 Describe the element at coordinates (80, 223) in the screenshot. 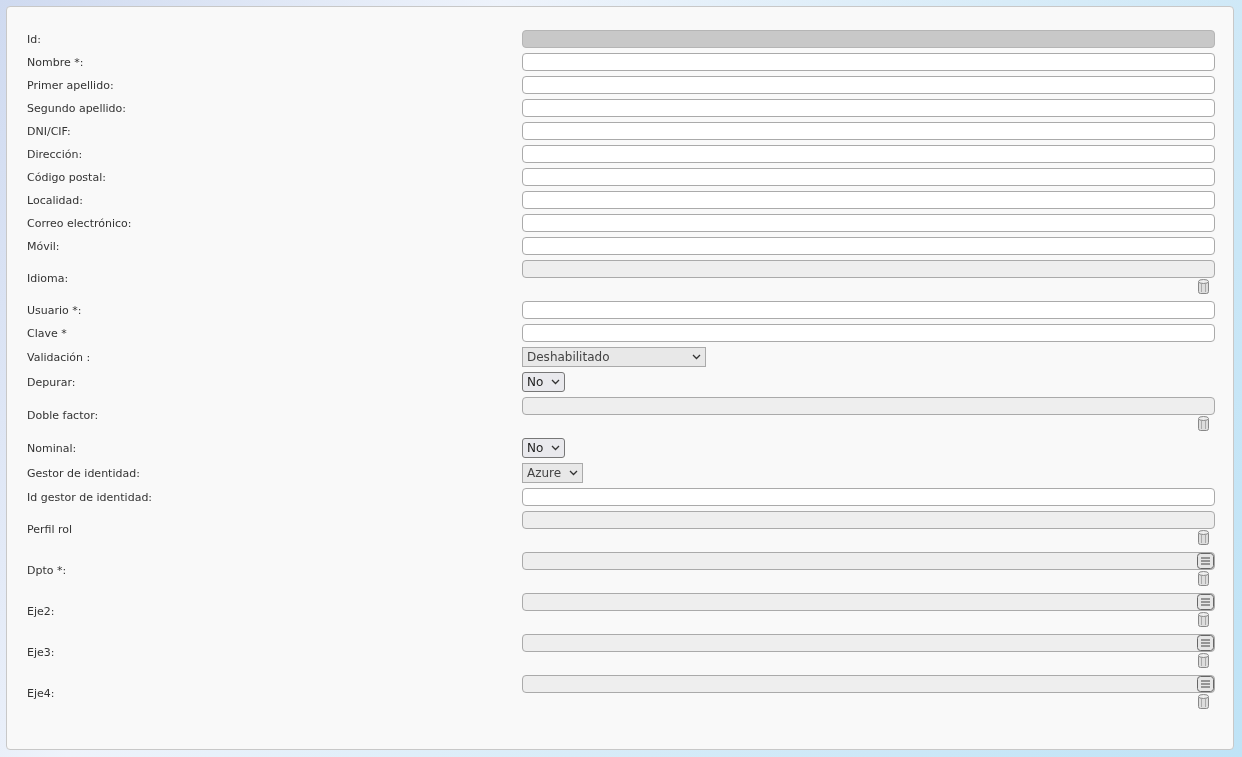

I see `field-label: Correo electrónico:` at that location.